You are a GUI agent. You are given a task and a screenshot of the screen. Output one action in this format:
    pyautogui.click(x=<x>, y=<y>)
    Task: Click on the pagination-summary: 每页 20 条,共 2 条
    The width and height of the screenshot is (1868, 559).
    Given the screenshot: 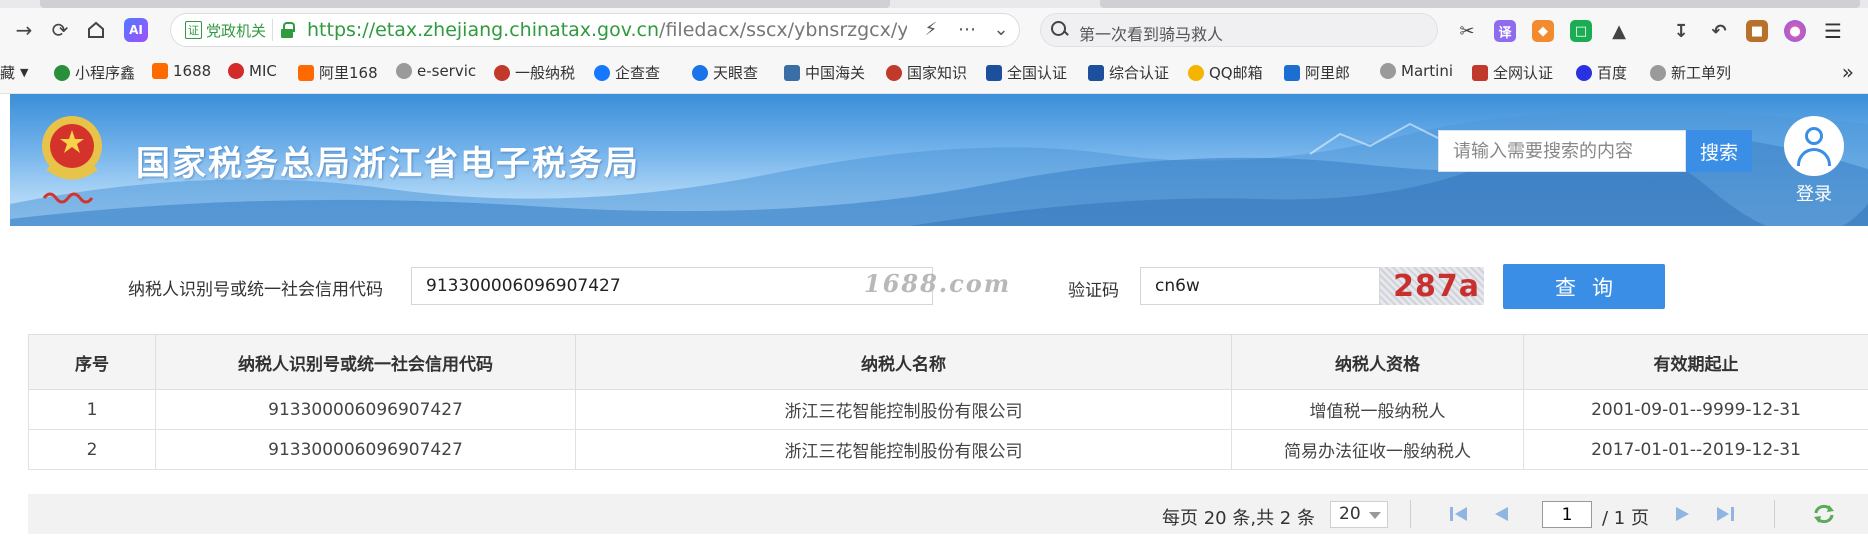 What is the action you would take?
    pyautogui.click(x=1238, y=518)
    